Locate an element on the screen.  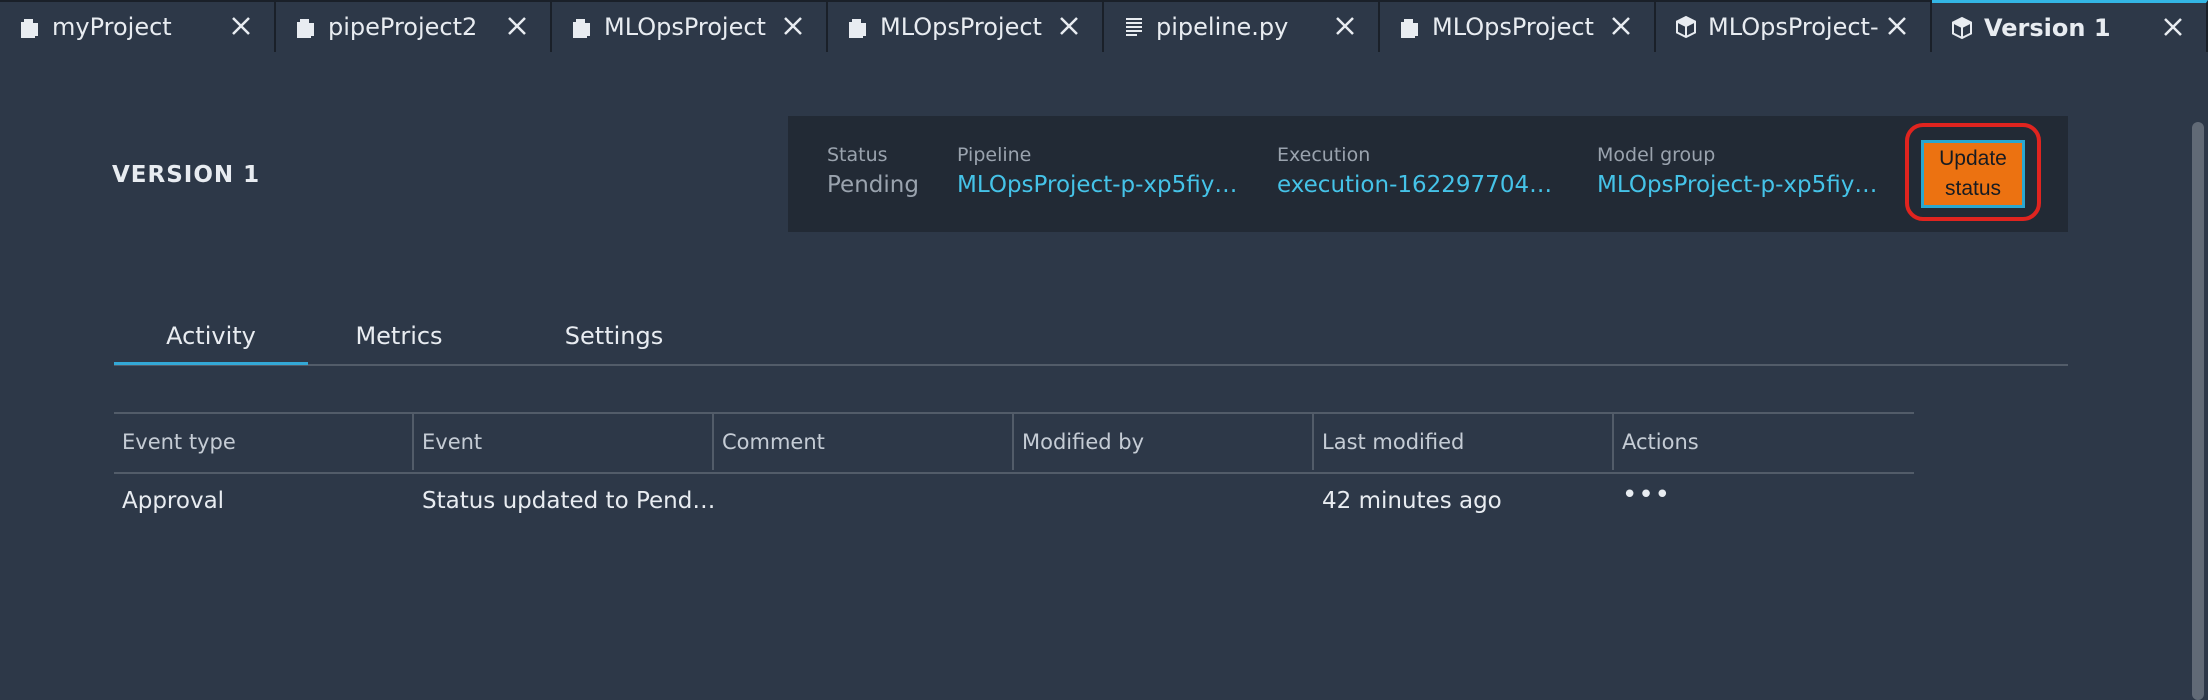
highlight-outline: Update status is located at coordinates (1973, 172).